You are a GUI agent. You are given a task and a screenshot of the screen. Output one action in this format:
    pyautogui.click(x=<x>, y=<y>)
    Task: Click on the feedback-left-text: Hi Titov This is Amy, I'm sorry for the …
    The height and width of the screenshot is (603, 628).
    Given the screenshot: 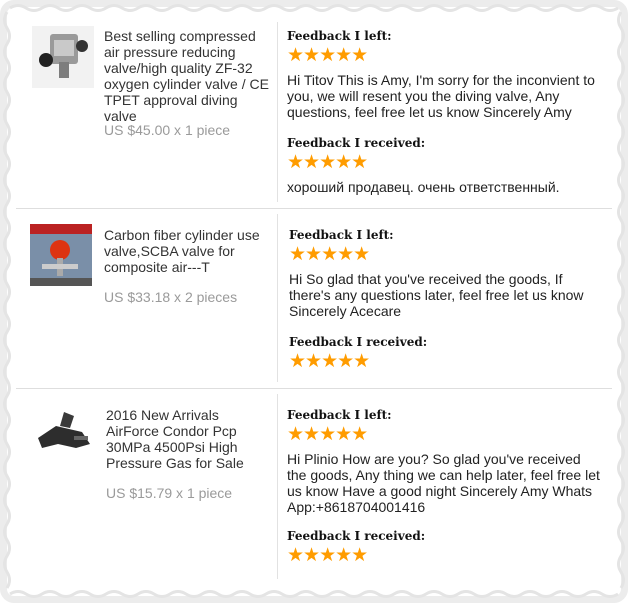 What is the action you would take?
    pyautogui.click(x=441, y=96)
    